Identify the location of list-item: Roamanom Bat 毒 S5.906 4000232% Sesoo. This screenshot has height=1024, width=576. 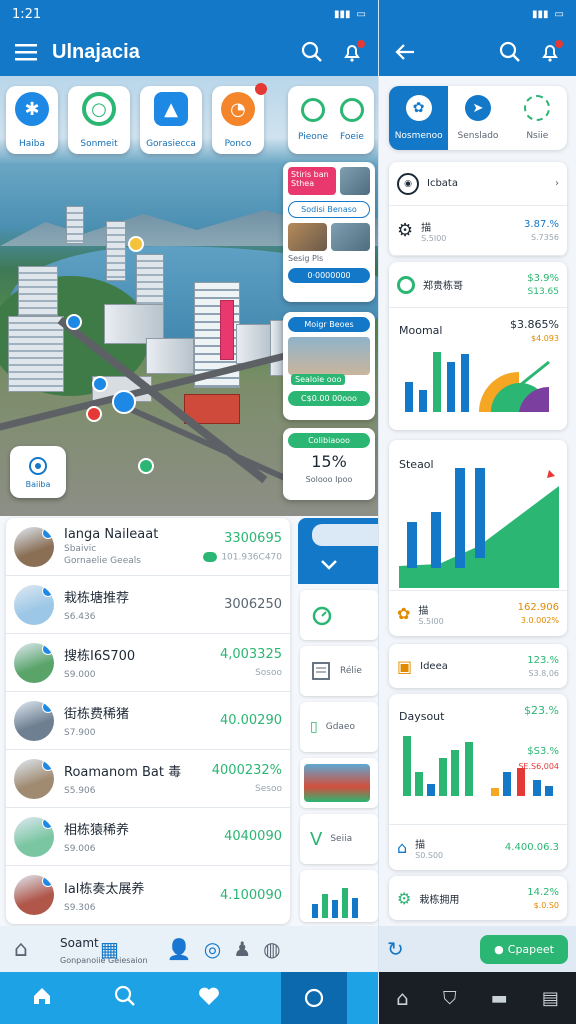
(148, 779).